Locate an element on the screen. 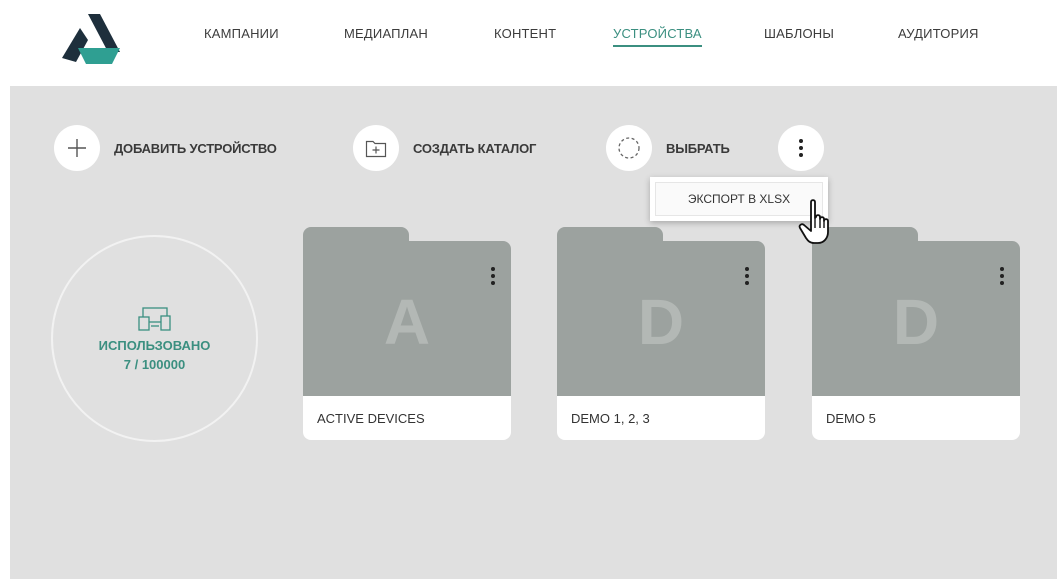 Image resolution: width=1057 pixels, height=579 pixels. folder-card: D DEMO 5 is located at coordinates (916, 333).